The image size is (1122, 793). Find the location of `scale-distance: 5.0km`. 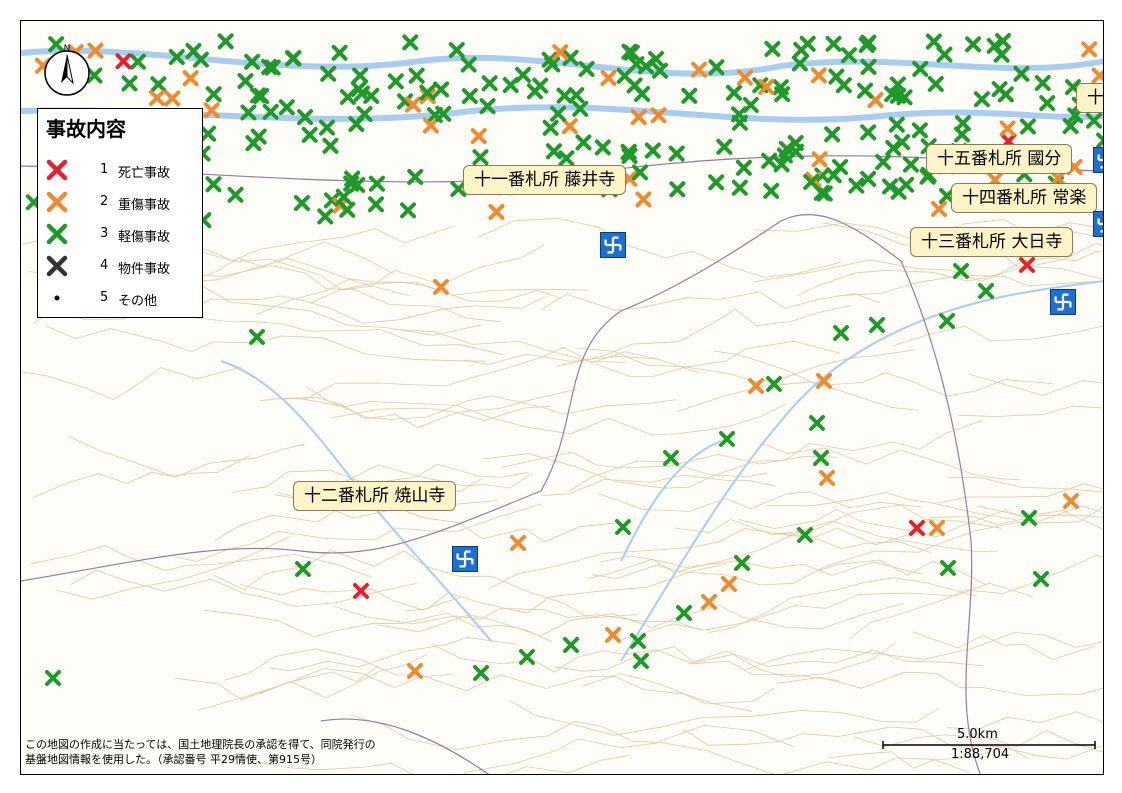

scale-distance: 5.0km is located at coordinates (977, 734).